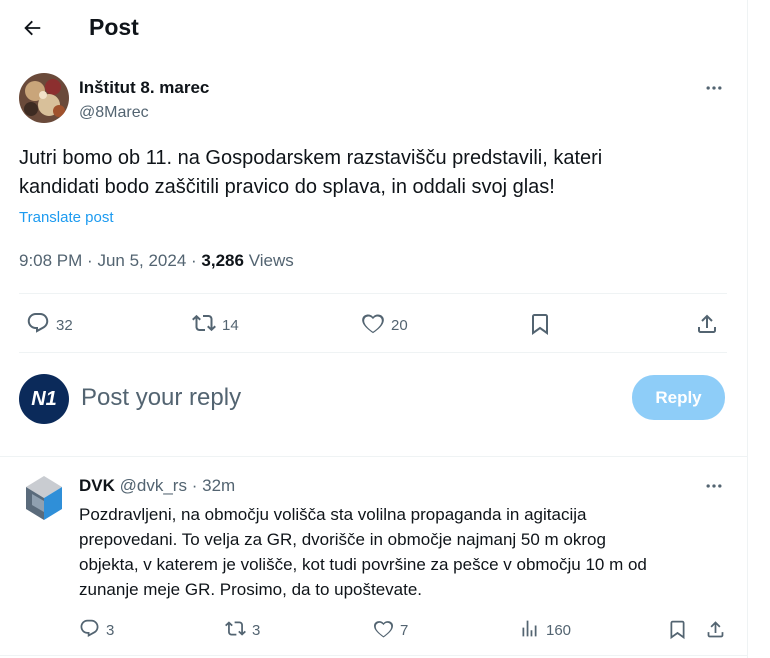 The image size is (770, 658). I want to click on analytics-icon, so click(529, 630).